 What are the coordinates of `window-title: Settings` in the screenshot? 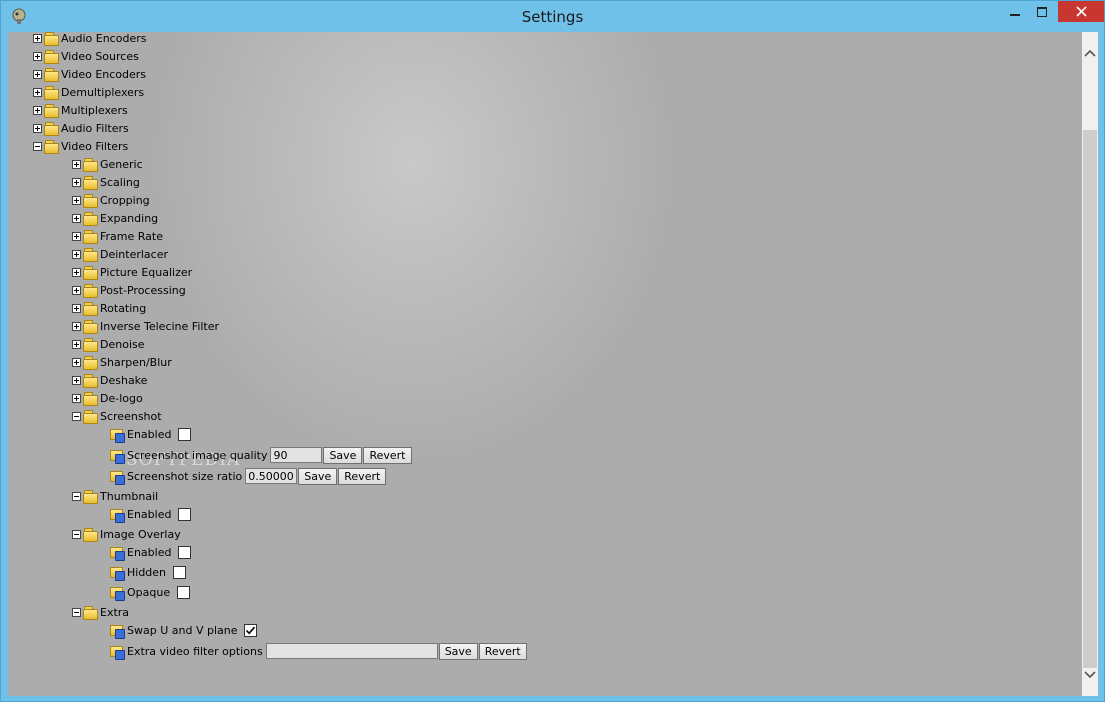 It's located at (552, 17).